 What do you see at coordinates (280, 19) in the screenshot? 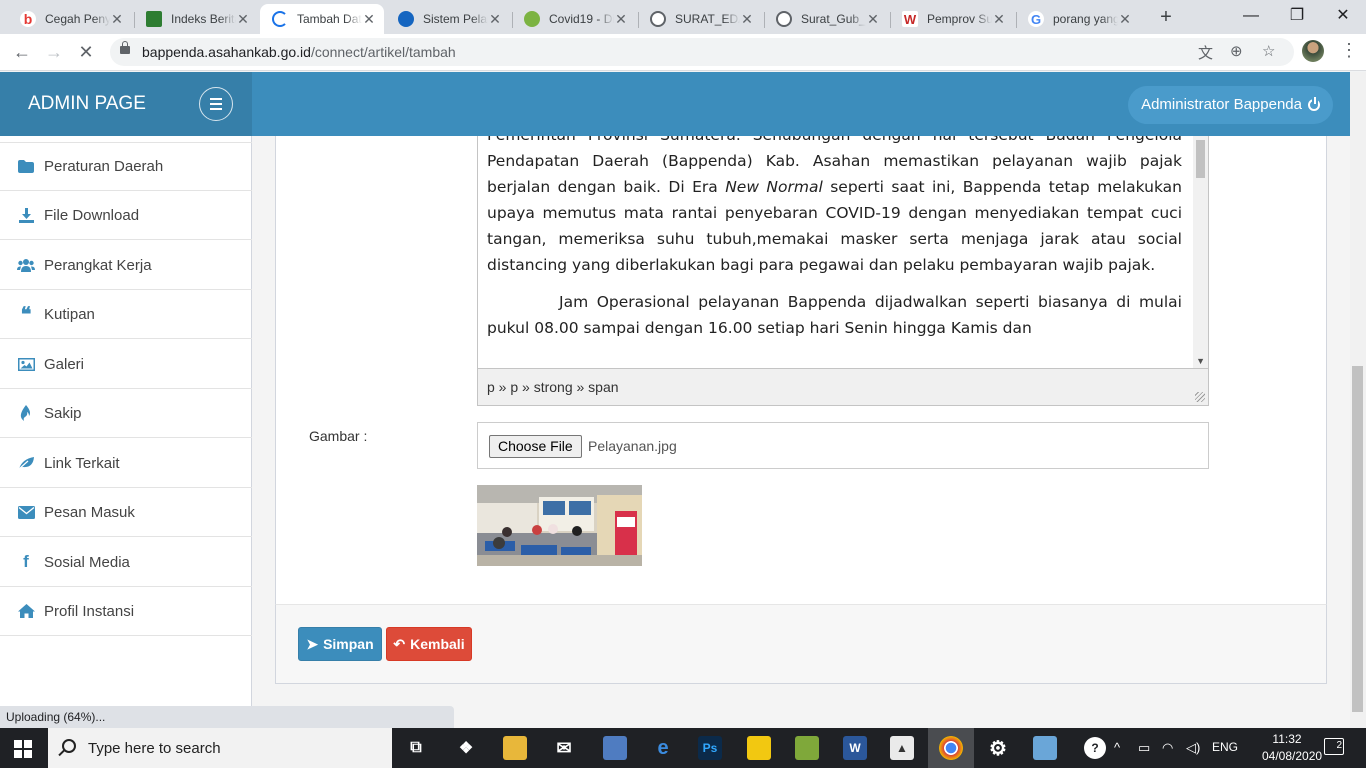
I see `loading-spinner-icon` at bounding box center [280, 19].